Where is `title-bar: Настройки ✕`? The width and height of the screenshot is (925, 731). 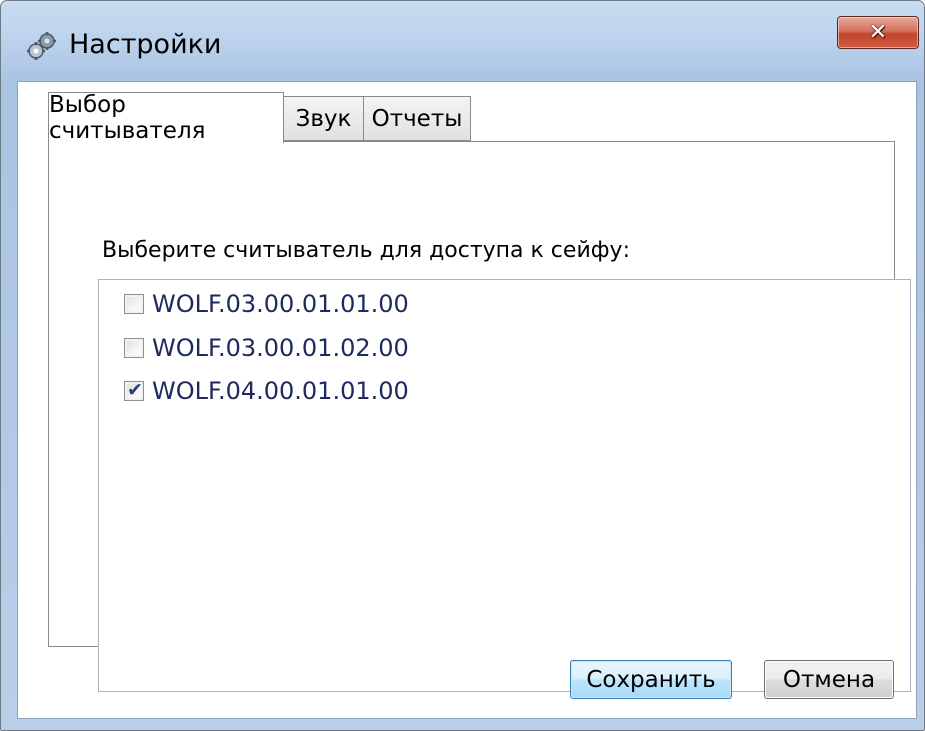 title-bar: Настройки ✕ is located at coordinates (462, 42).